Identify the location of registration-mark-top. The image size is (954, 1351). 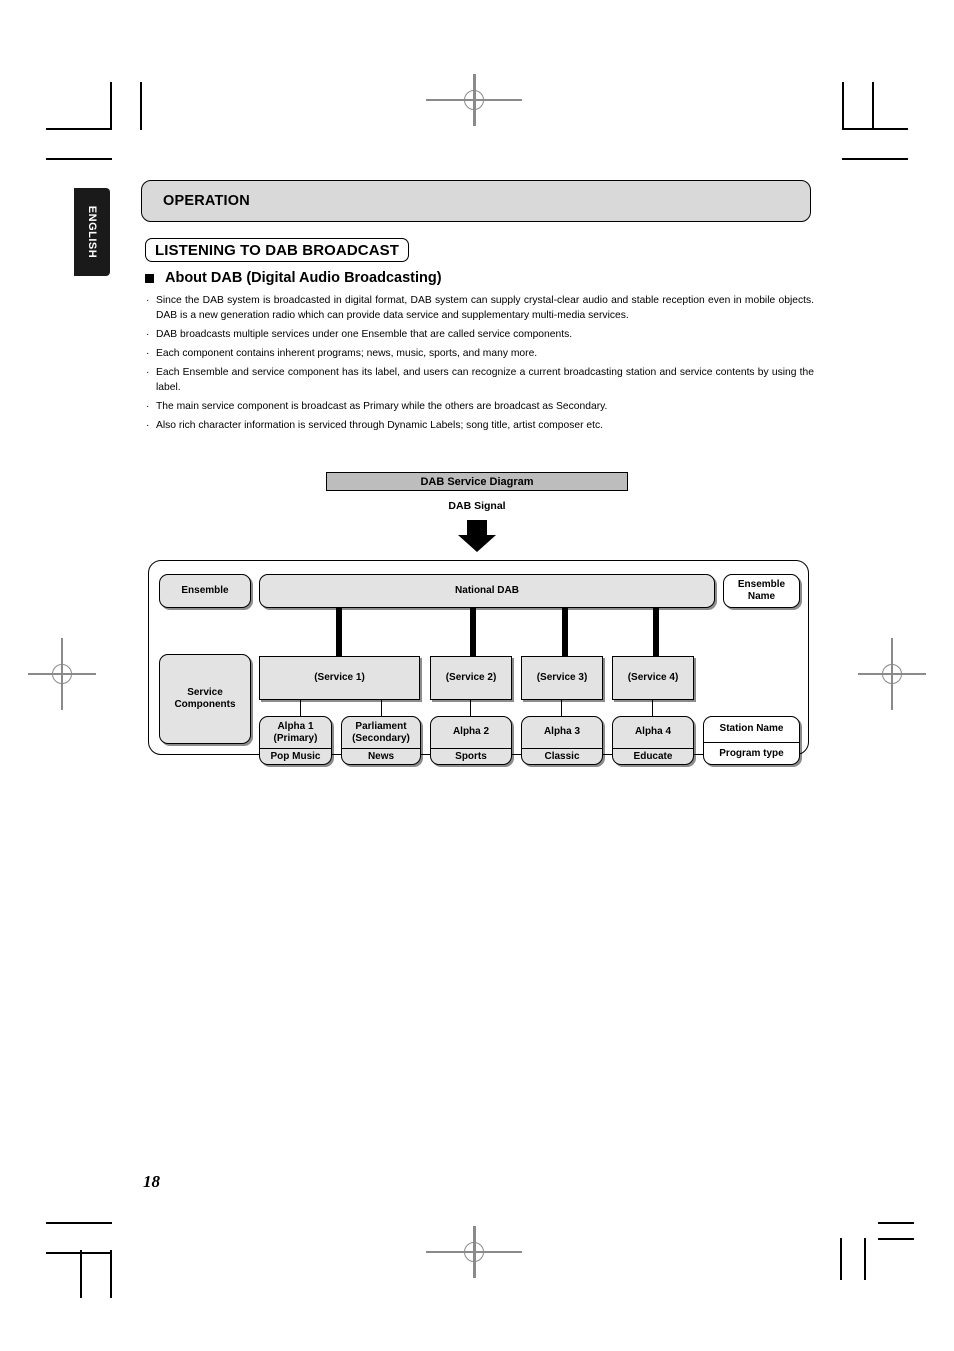
(474, 100).